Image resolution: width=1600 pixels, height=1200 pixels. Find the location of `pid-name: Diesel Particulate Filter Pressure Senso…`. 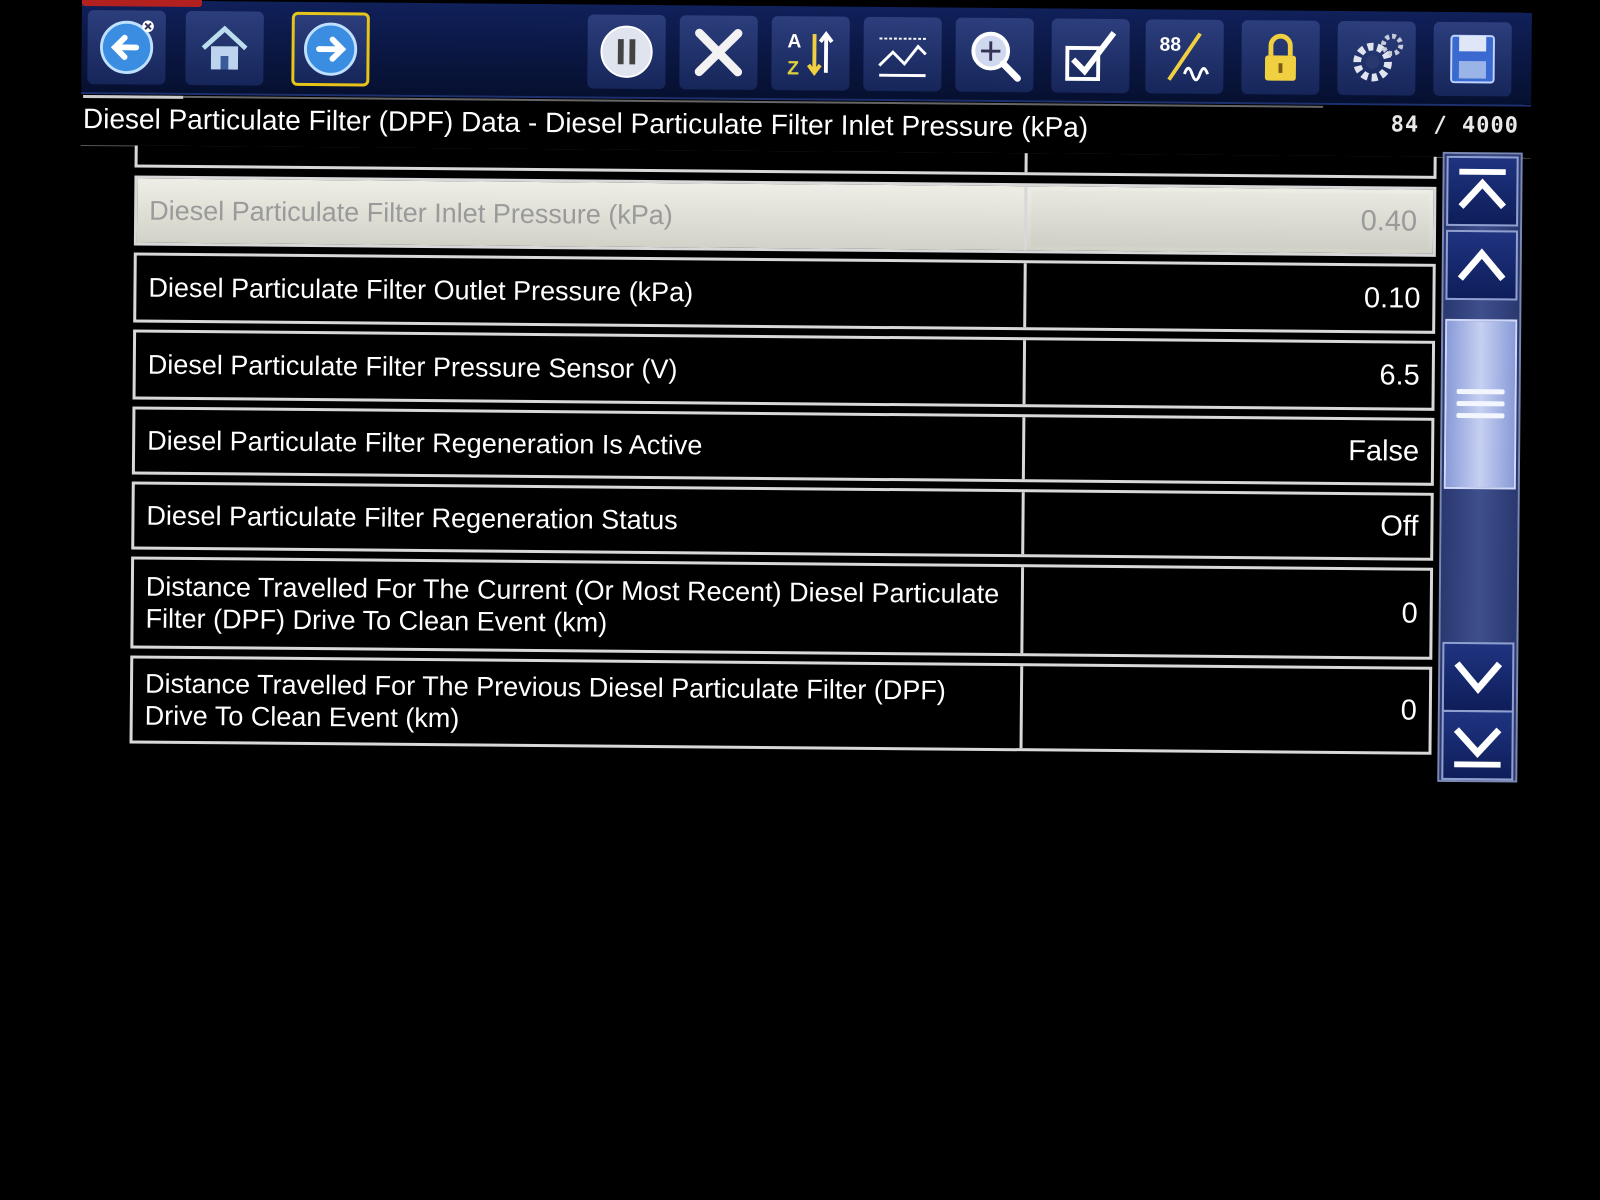

pid-name: Diesel Particulate Filter Pressure Senso… is located at coordinates (581, 368).